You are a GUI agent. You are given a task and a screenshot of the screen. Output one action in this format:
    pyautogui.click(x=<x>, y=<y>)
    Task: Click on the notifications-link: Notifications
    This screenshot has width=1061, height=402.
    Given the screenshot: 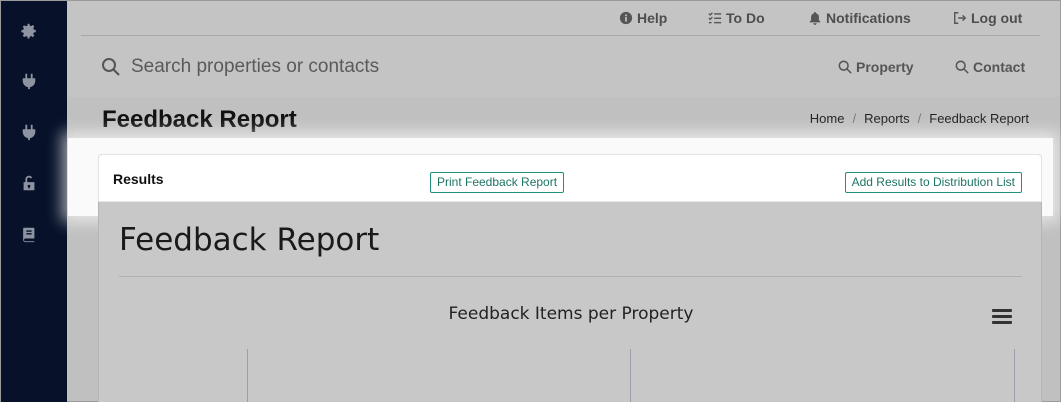 What is the action you would take?
    pyautogui.click(x=859, y=18)
    